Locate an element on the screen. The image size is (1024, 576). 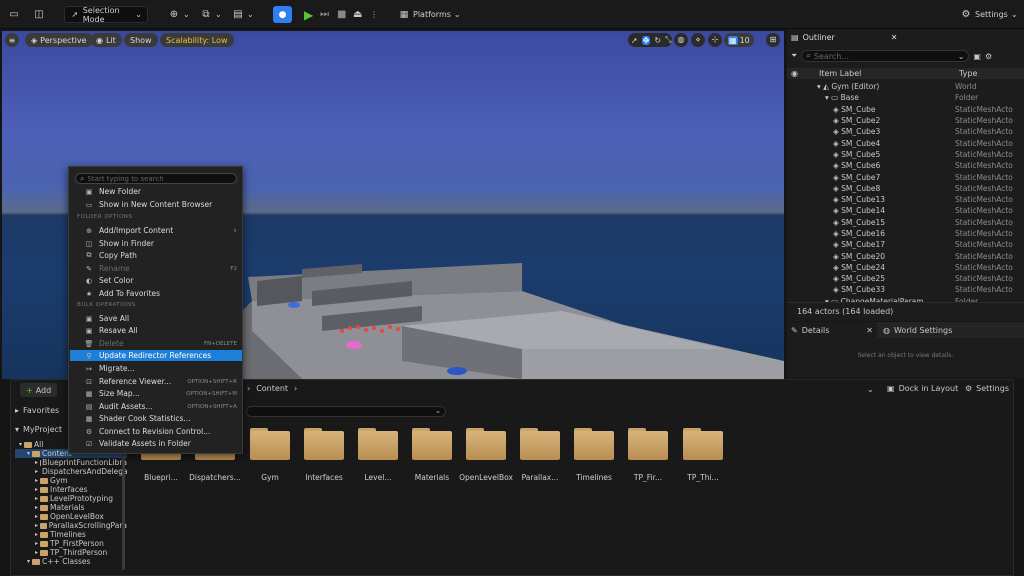
outliner-row: ◈ SM_Cube15 StaticMeshActo is located at coordinates (905, 222).